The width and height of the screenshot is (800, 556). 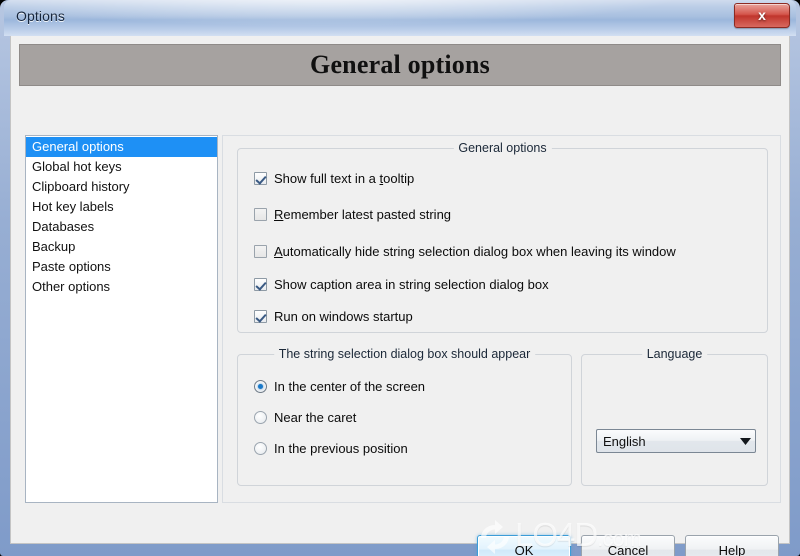 I want to click on sidebar-item-backup: Backup, so click(x=121, y=247).